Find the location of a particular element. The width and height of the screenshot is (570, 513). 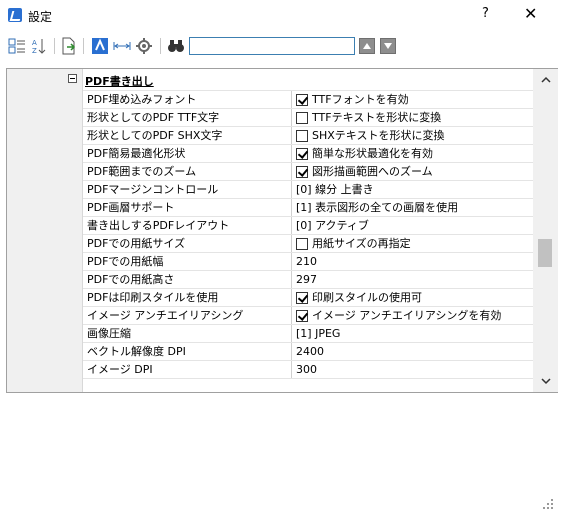

property-name: PDFでの用紙幅 is located at coordinates (187, 261).